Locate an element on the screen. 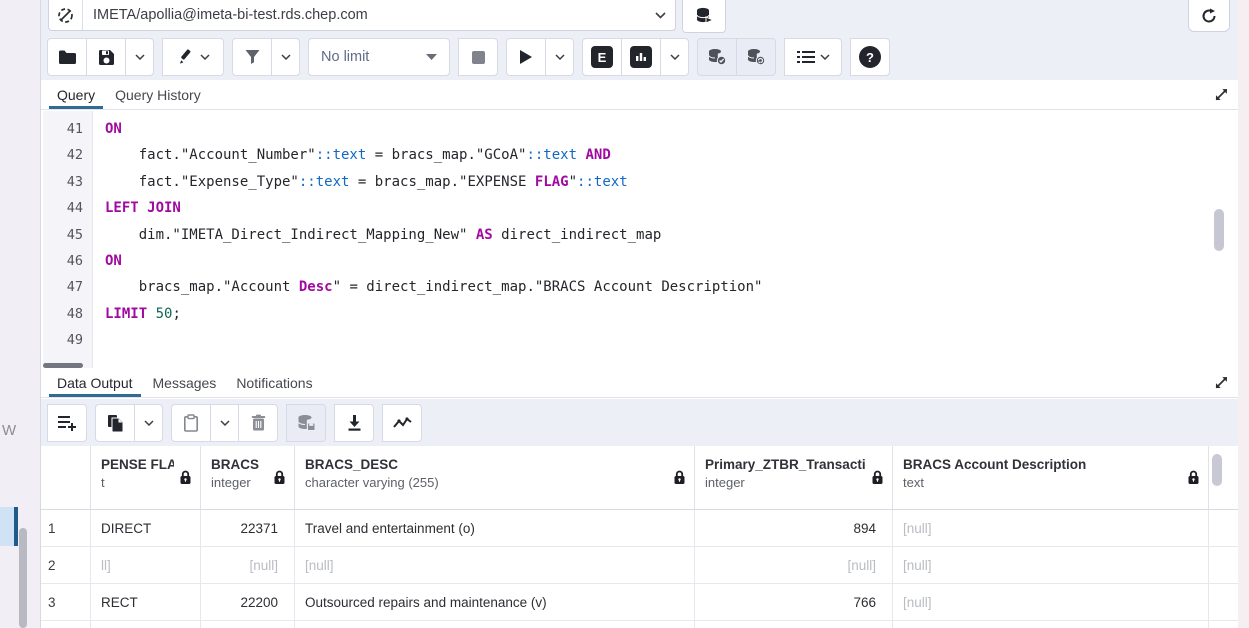  row-limit-value: No limit is located at coordinates (345, 57).